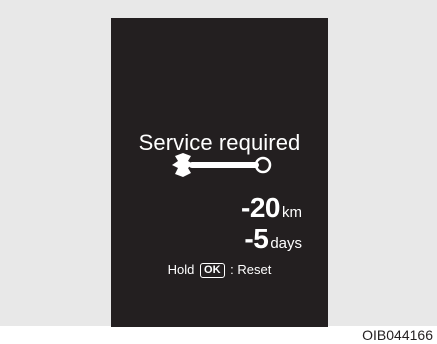 This screenshot has width=437, height=344. I want to click on wrench-icon, so click(222, 165).